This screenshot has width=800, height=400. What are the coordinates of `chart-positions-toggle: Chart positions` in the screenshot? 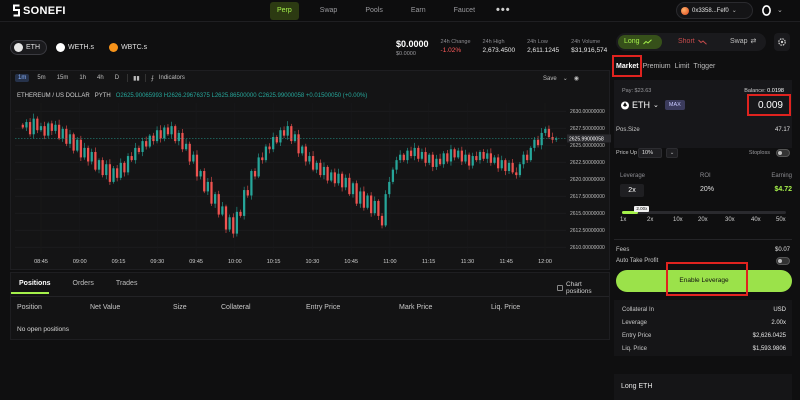 It's located at (583, 288).